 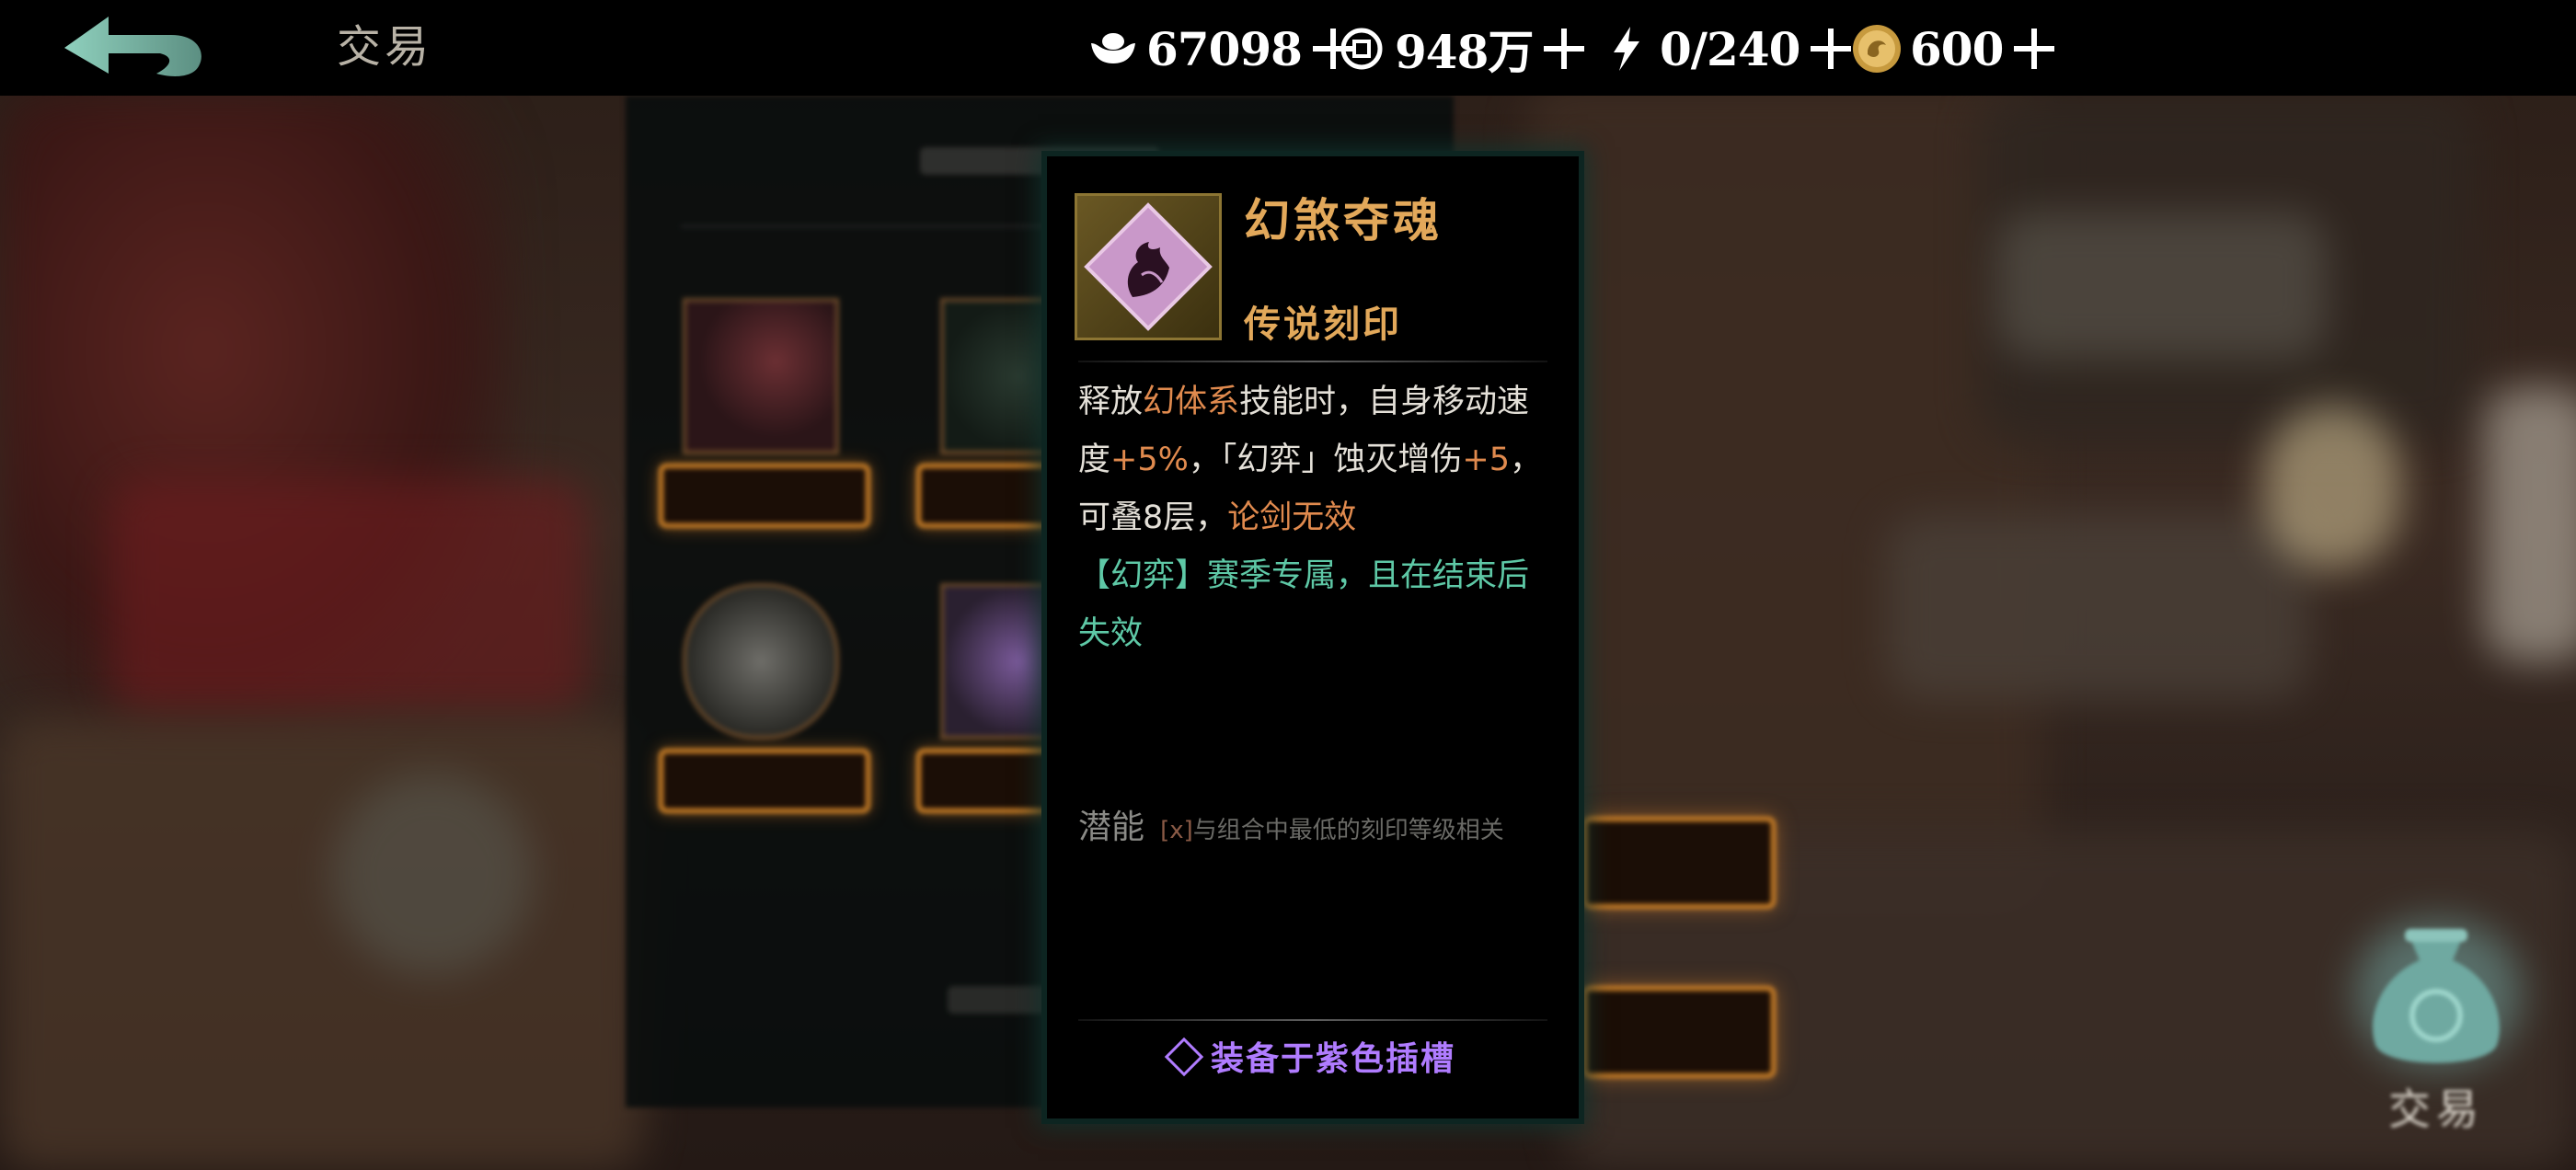 What do you see at coordinates (1149, 460) in the screenshot?
I see `desc-highlight: +5%` at bounding box center [1149, 460].